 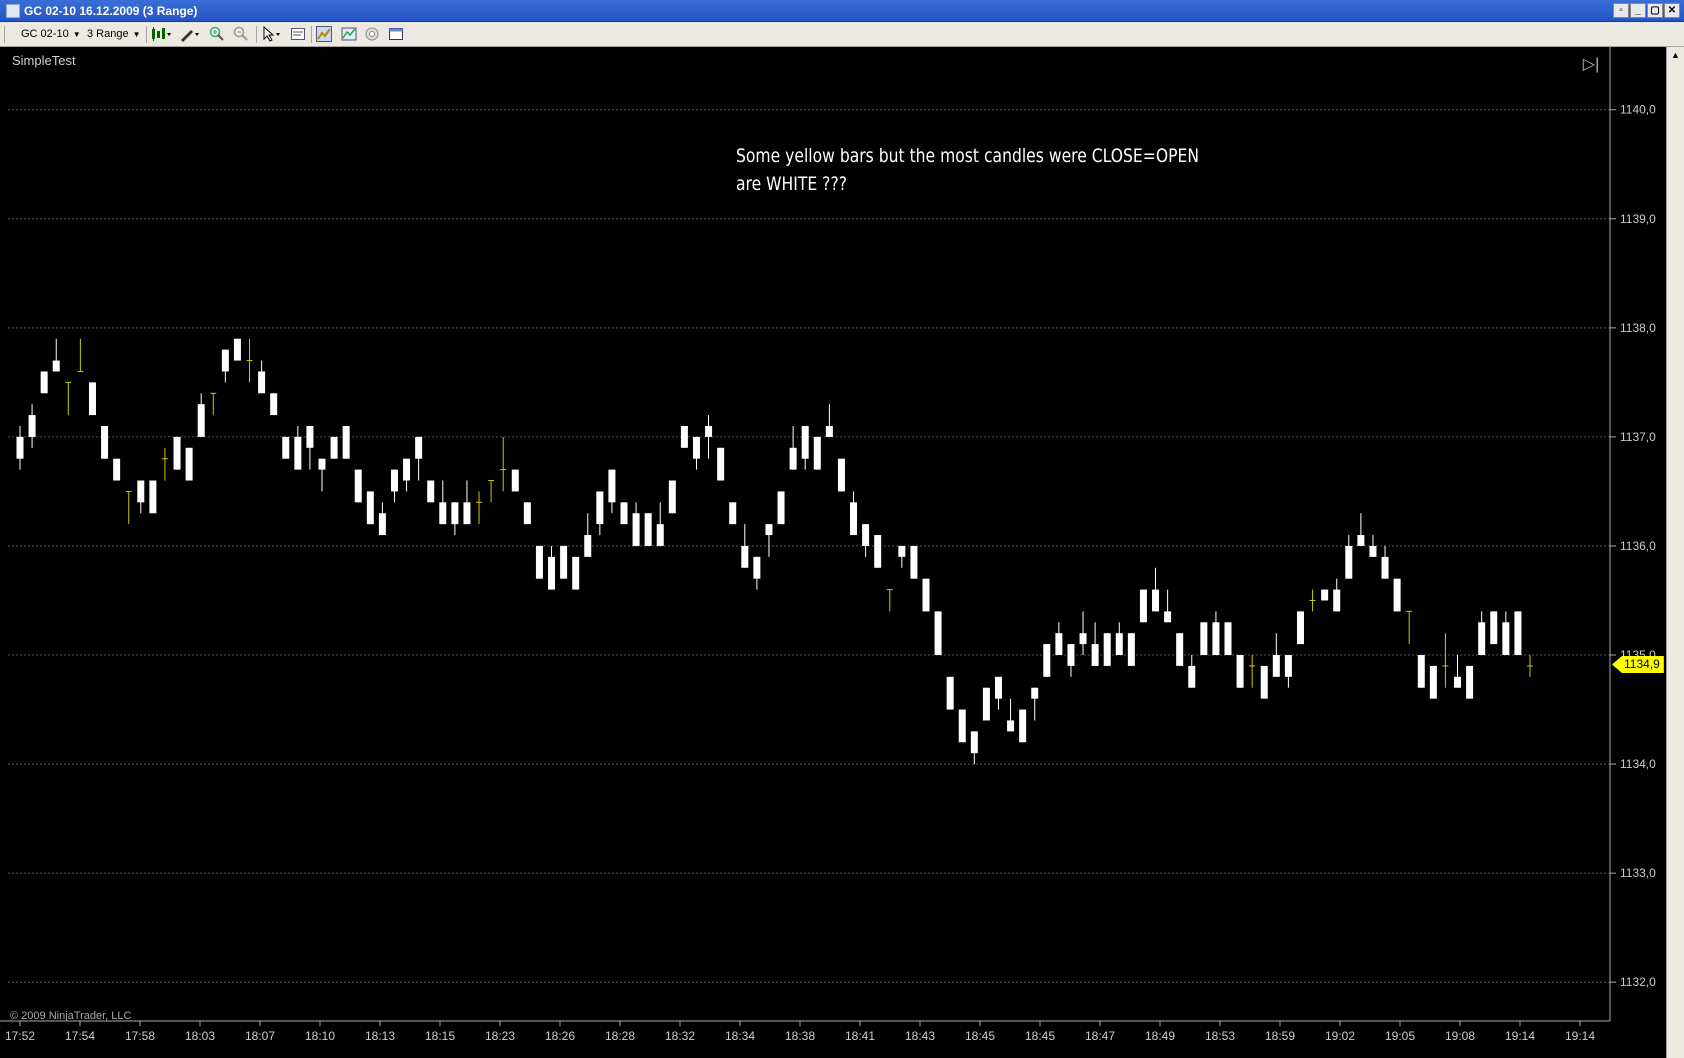 What do you see at coordinates (51, 34) in the screenshot?
I see `instrument-selector: GC 02-10 ▼` at bounding box center [51, 34].